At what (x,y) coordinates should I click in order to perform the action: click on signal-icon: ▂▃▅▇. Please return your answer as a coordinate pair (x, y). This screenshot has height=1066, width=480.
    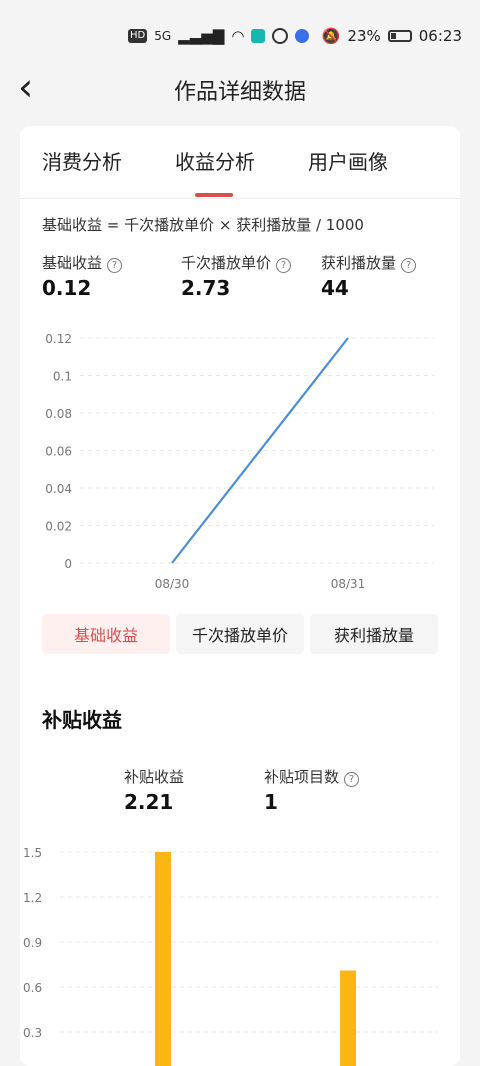
    Looking at the image, I should click on (201, 36).